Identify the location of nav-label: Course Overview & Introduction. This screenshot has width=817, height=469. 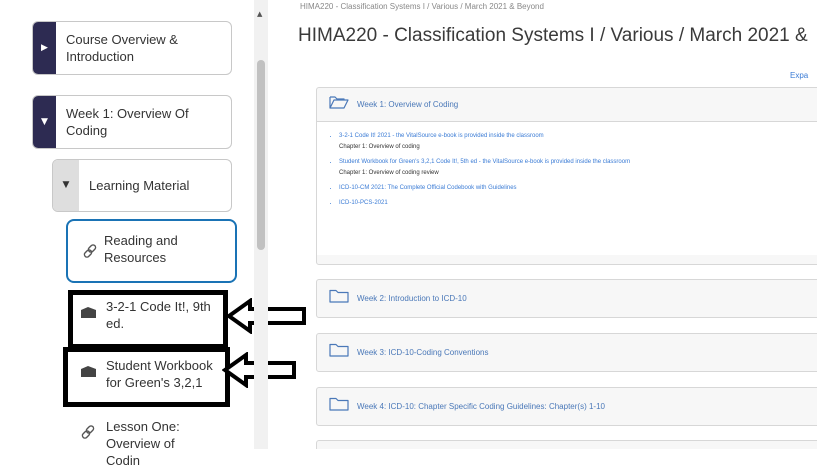
(122, 48).